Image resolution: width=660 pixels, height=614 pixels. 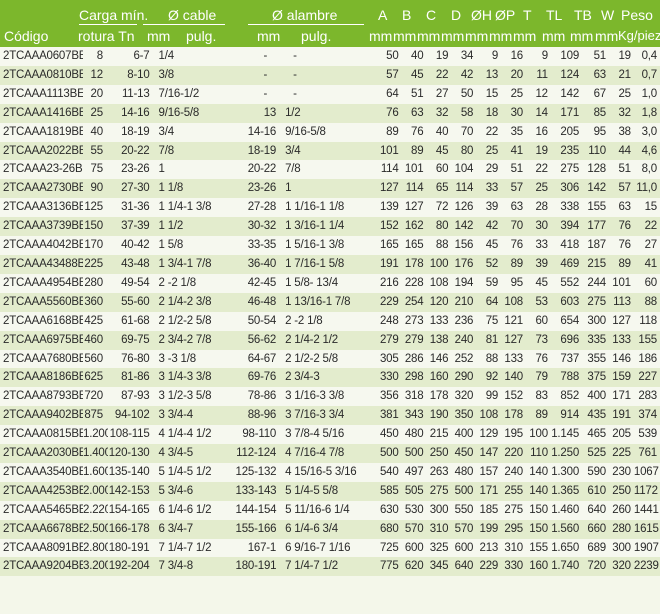 What do you see at coordinates (439, 567) in the screenshot?
I see `cell-c: 345` at bounding box center [439, 567].